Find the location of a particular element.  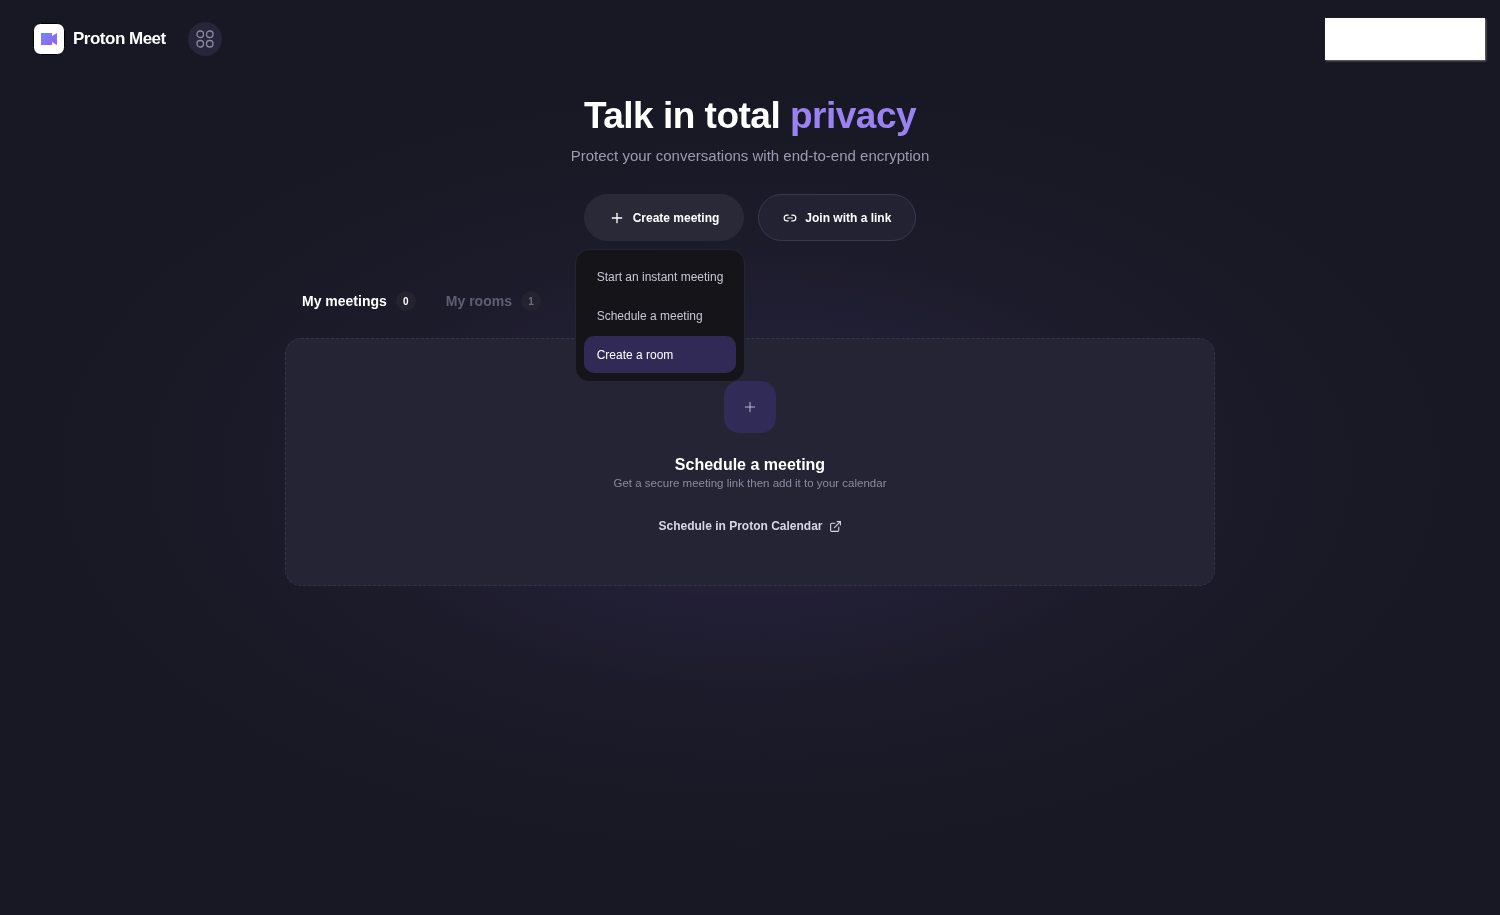

add-tile is located at coordinates (750, 407).